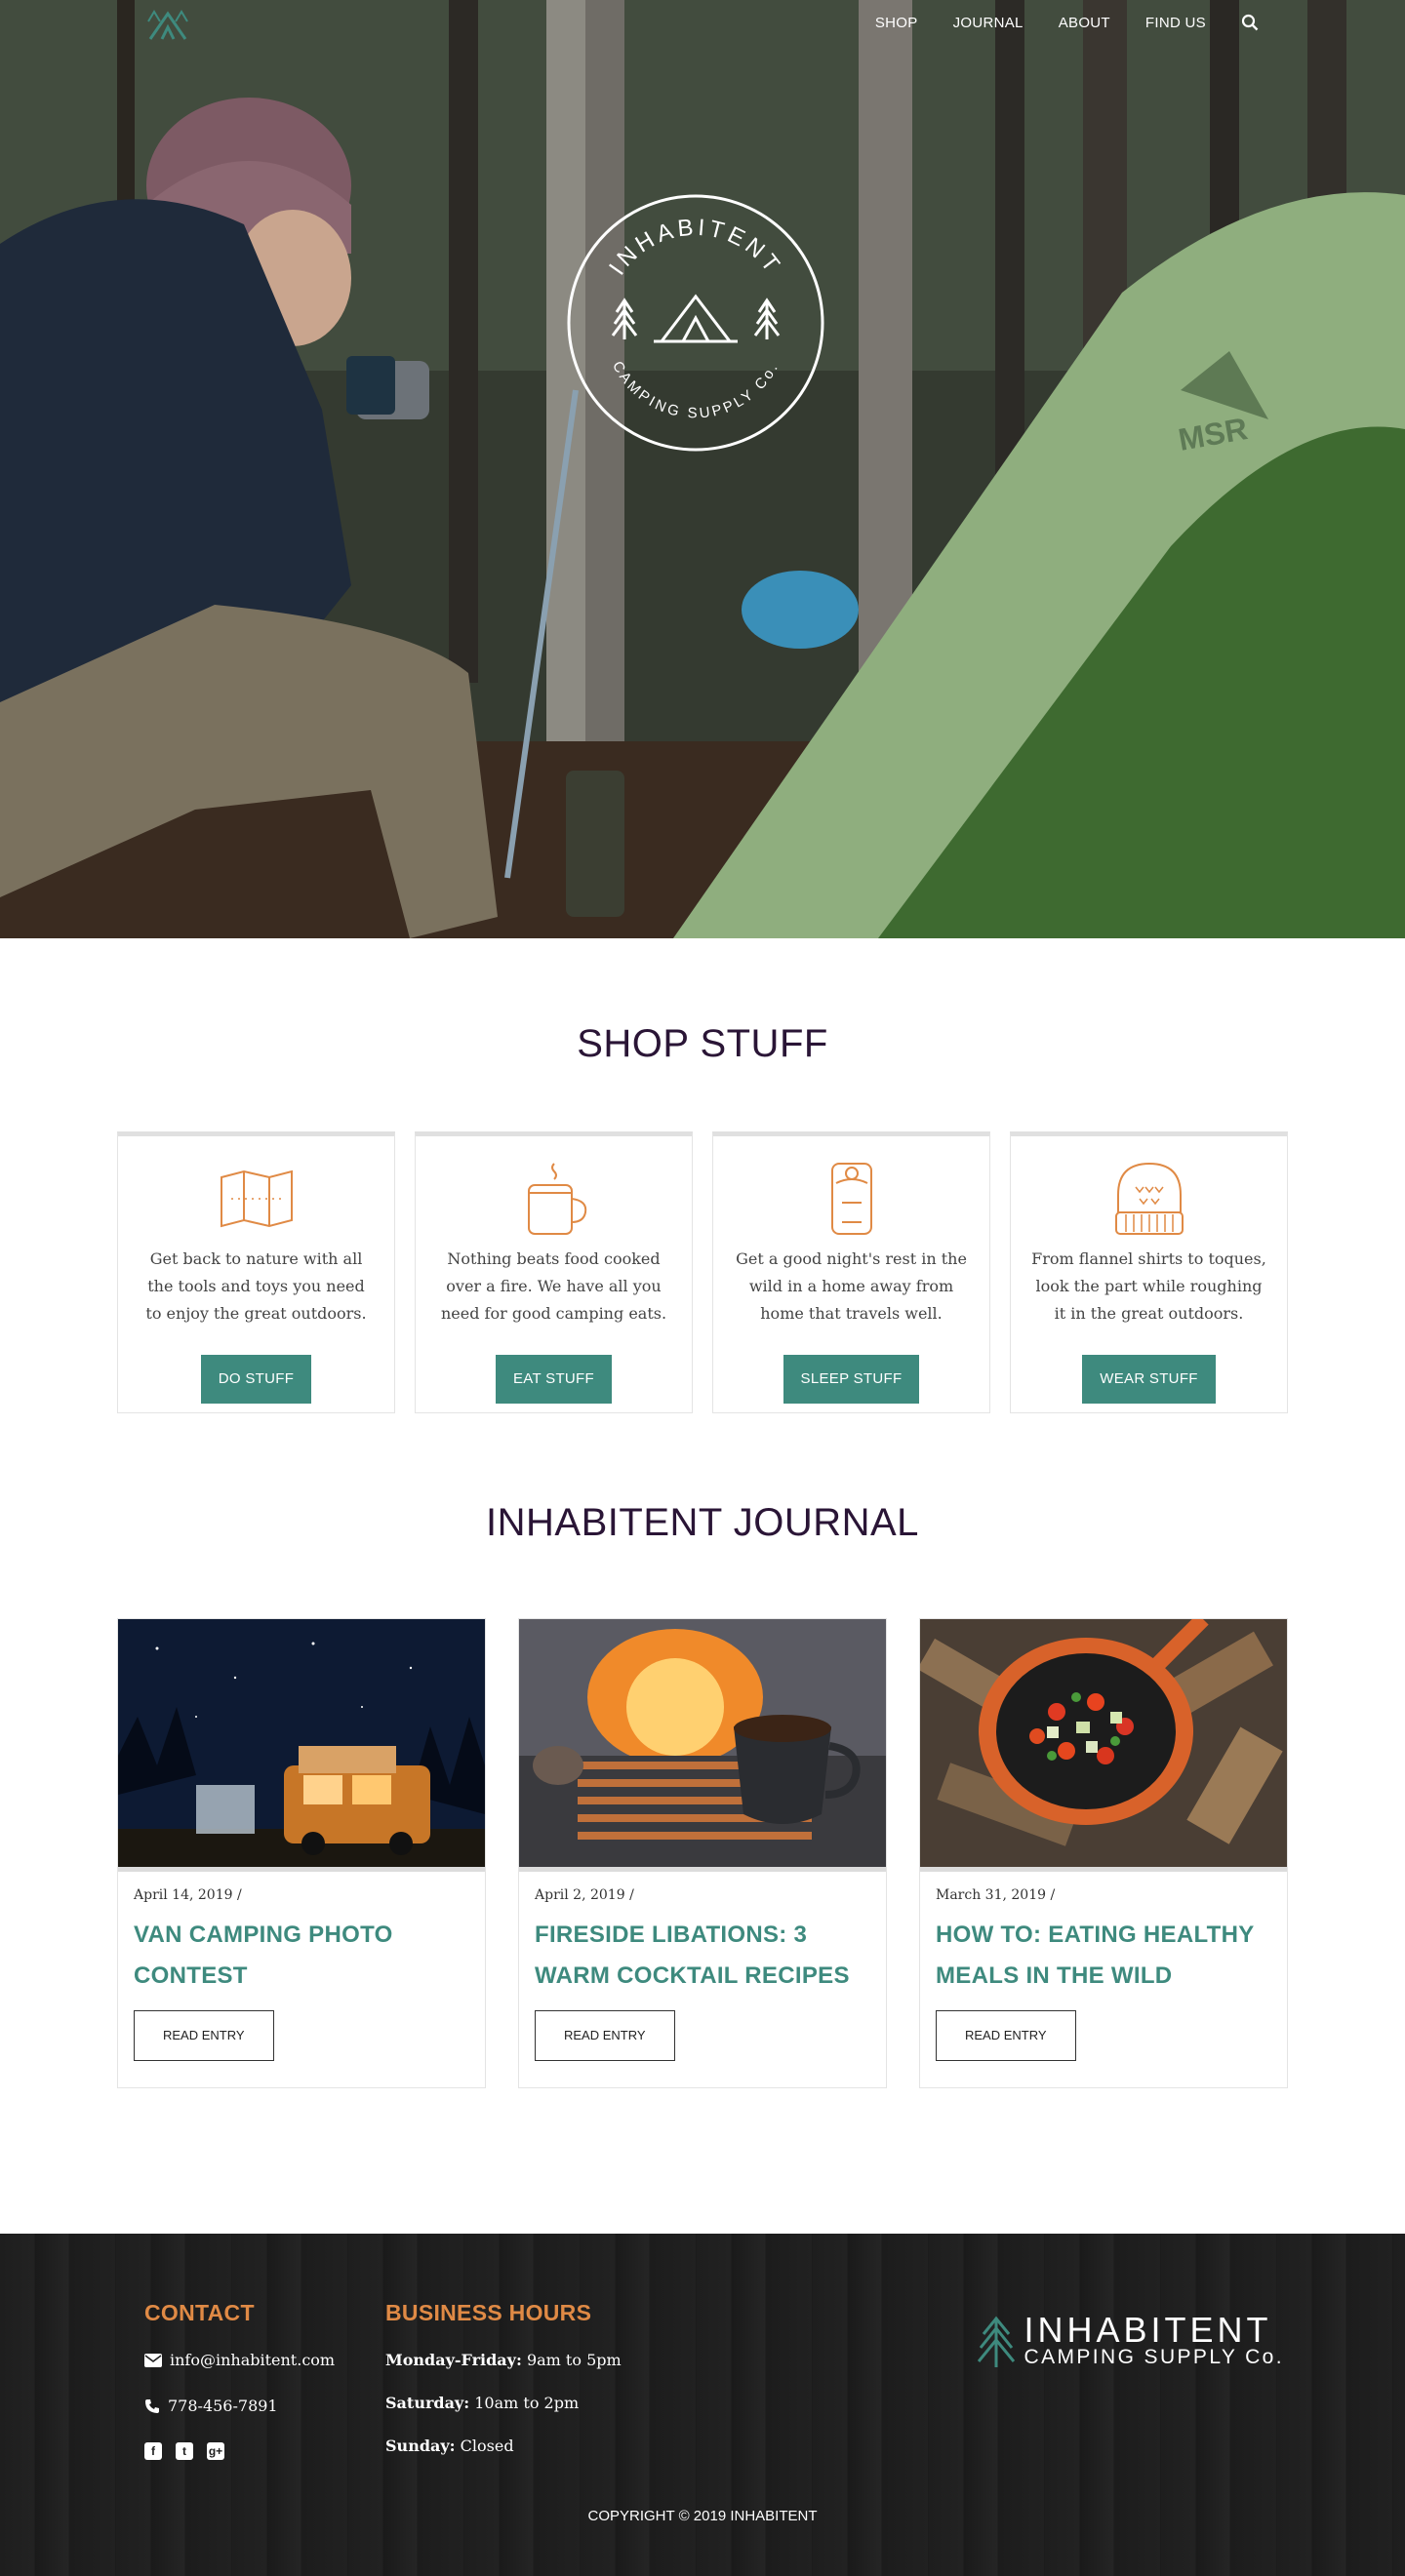 The image size is (1405, 2576). I want to click on nav-journal-link: JOURNAL, so click(988, 23).